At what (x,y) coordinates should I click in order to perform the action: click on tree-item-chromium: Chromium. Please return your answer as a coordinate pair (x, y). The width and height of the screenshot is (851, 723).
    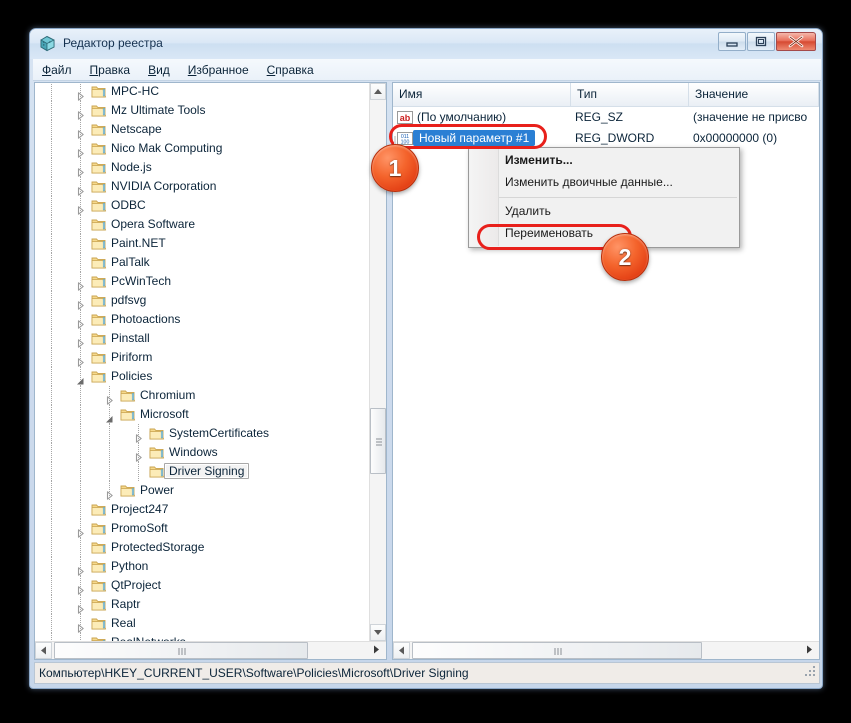
    Looking at the image, I should click on (202, 395).